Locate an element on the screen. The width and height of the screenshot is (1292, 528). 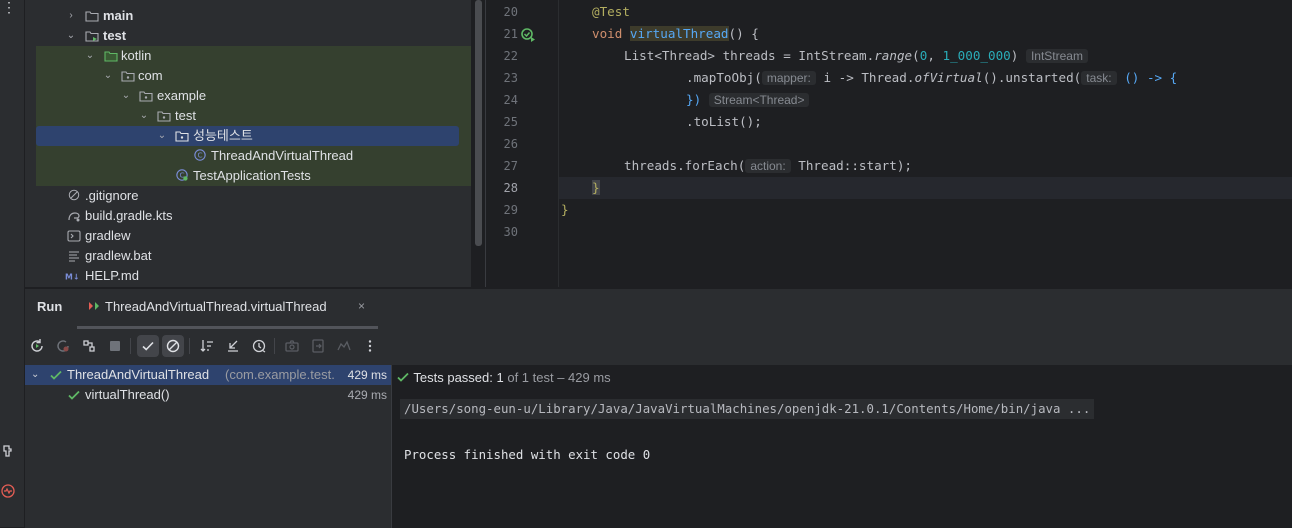
auto-test-icon is located at coordinates (89, 346).